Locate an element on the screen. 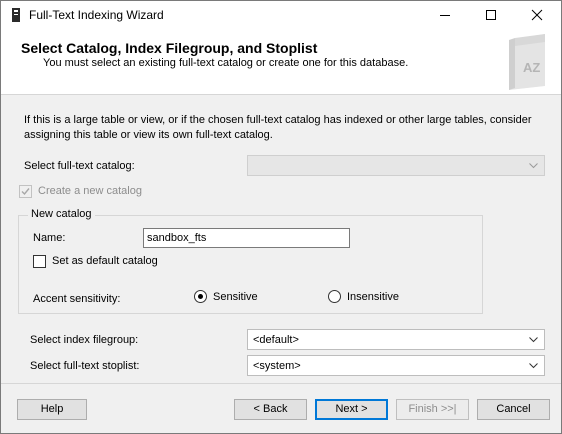 This screenshot has width=562, height=434. maximize-button is located at coordinates (491, 15).